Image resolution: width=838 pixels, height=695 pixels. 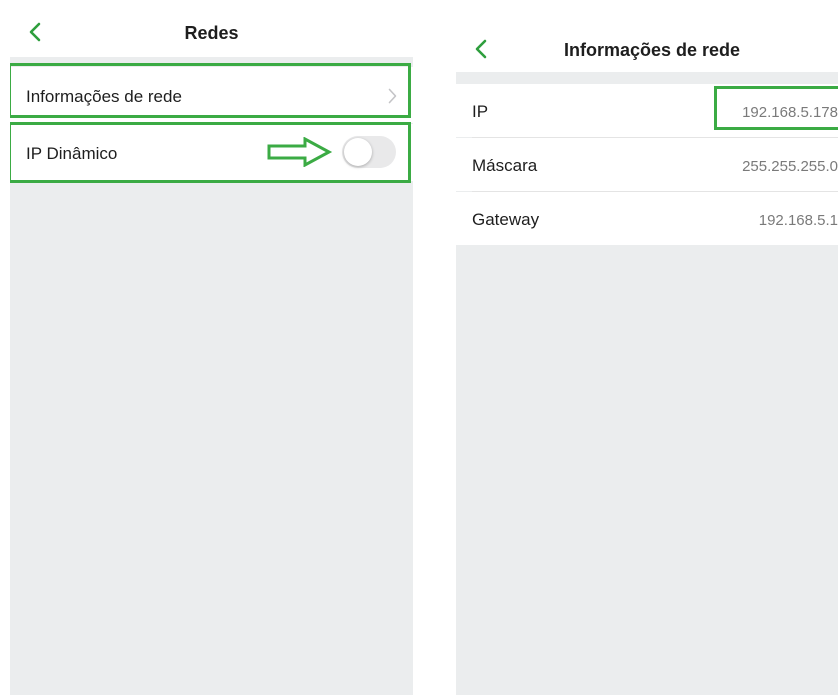 I want to click on highlight-ip-value, so click(x=776, y=108).